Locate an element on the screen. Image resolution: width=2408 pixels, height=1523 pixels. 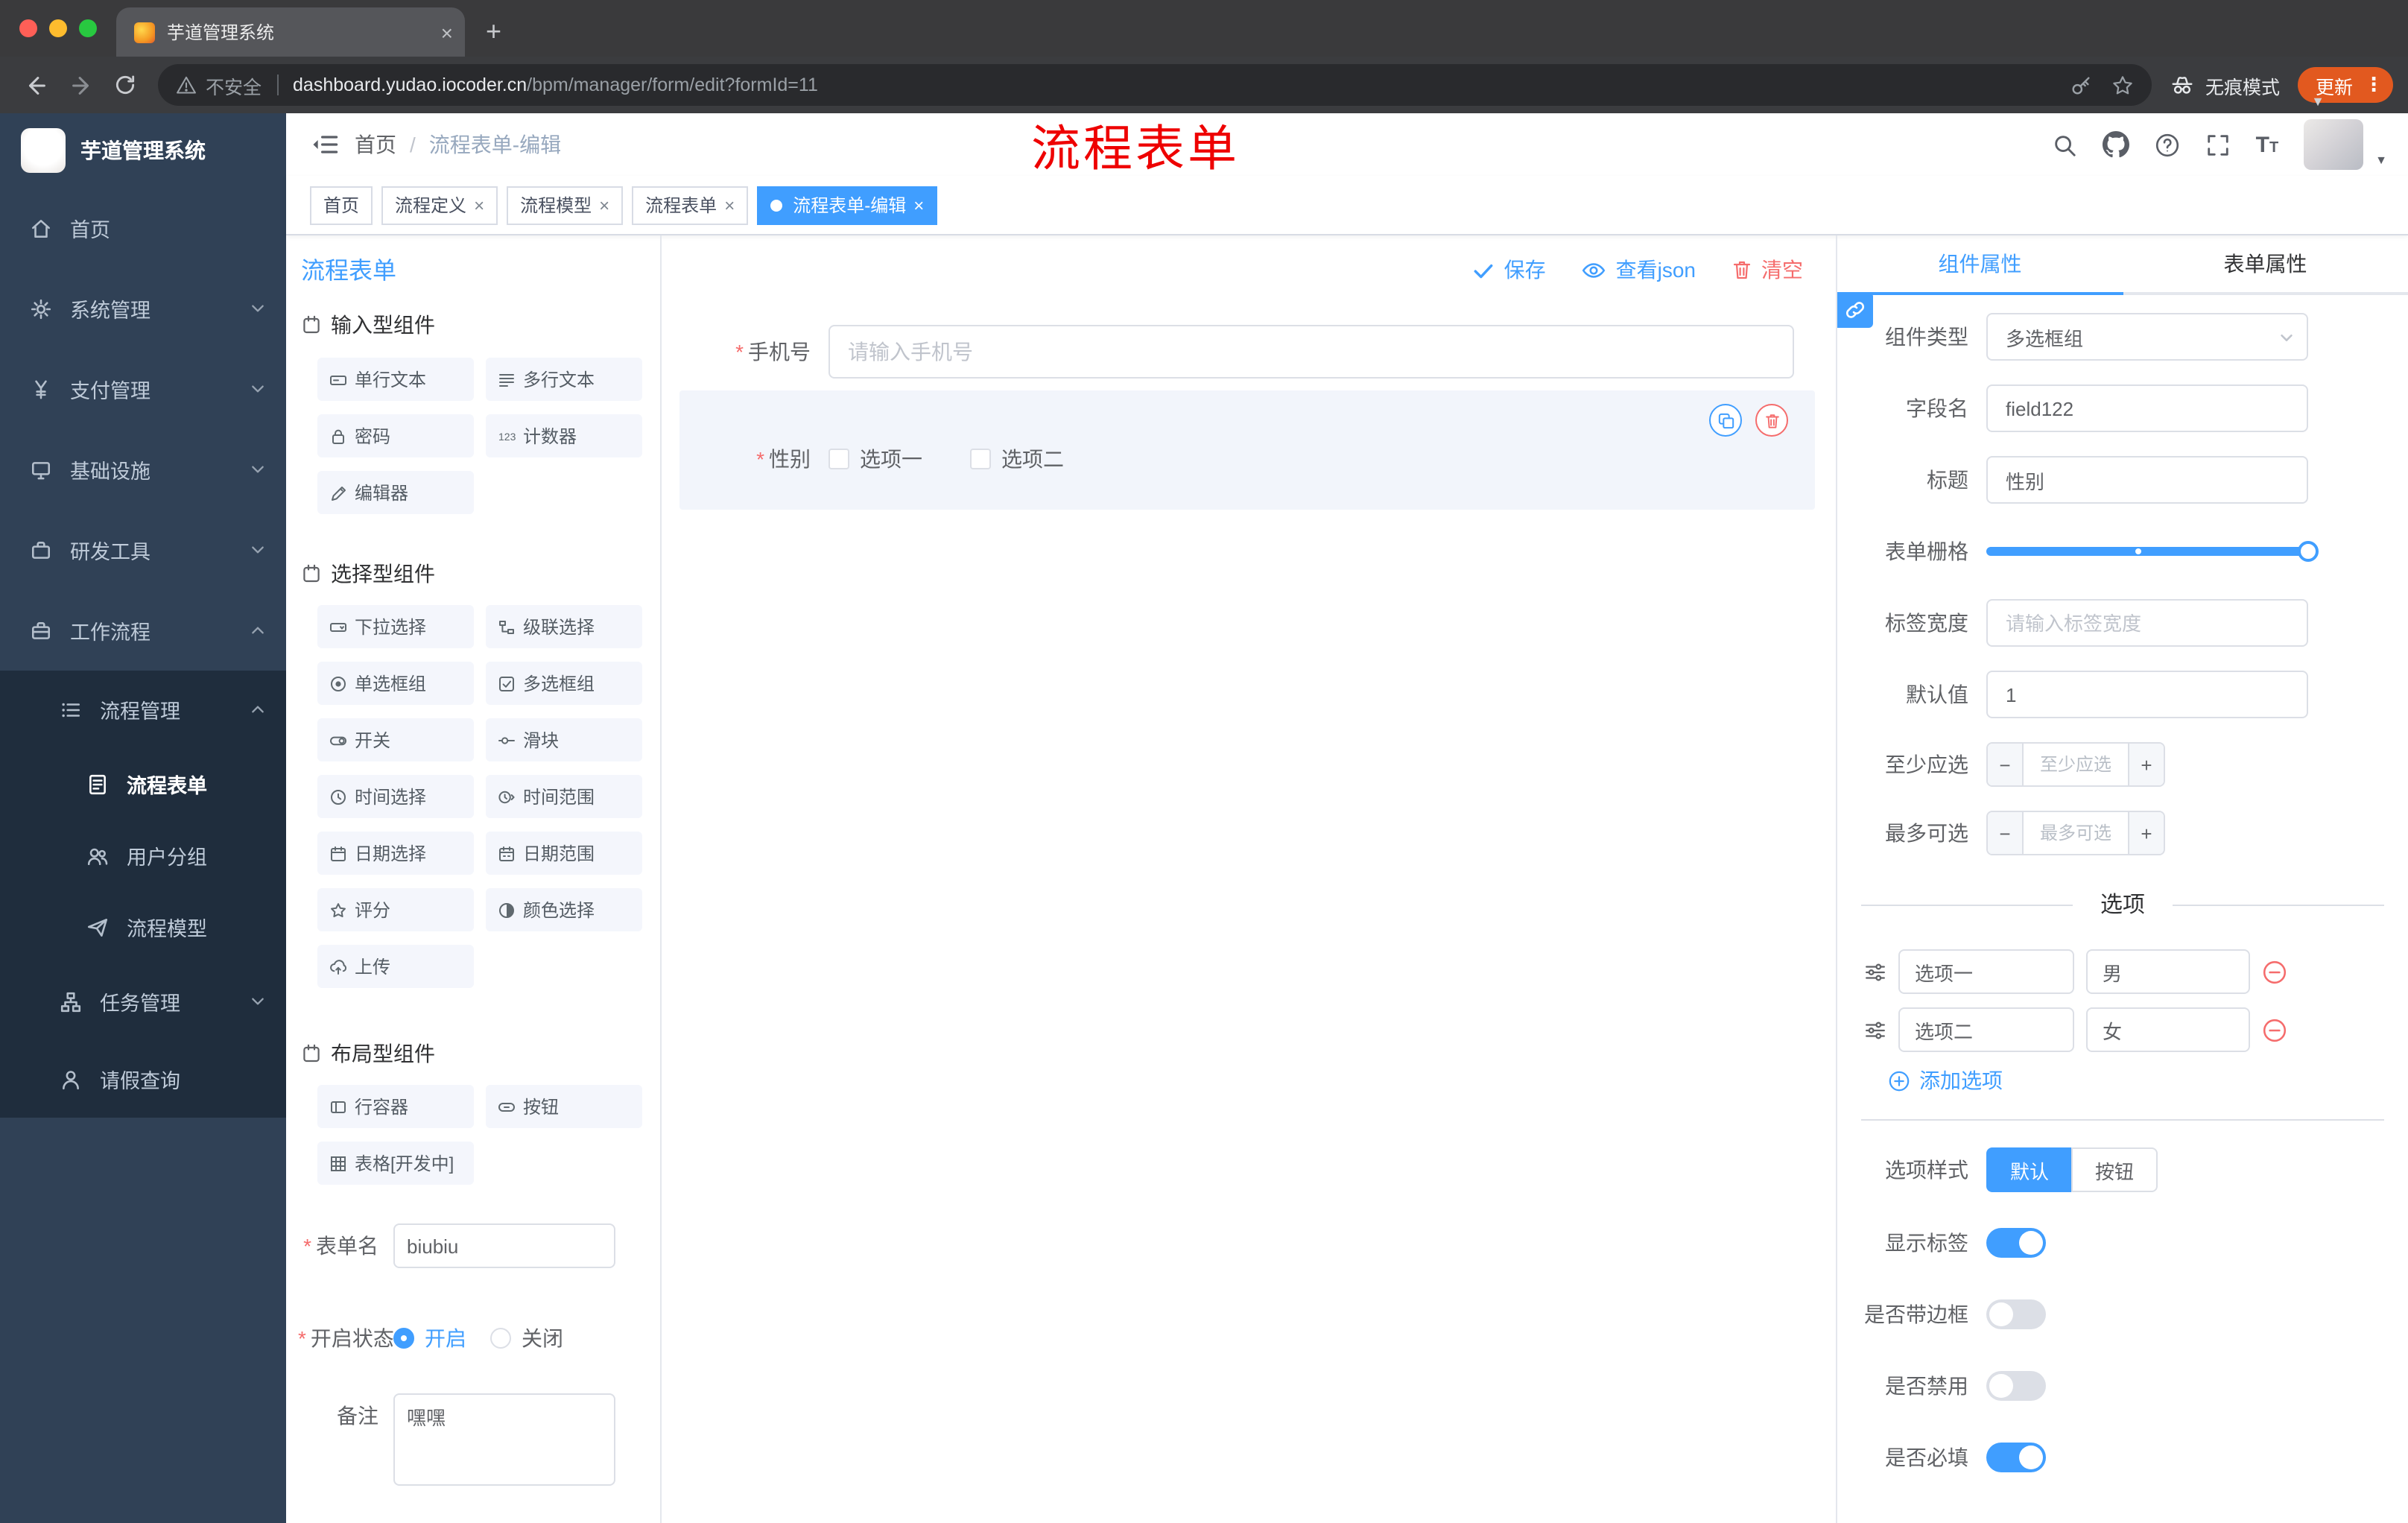
window-minimize-button is located at coordinates (58, 28).